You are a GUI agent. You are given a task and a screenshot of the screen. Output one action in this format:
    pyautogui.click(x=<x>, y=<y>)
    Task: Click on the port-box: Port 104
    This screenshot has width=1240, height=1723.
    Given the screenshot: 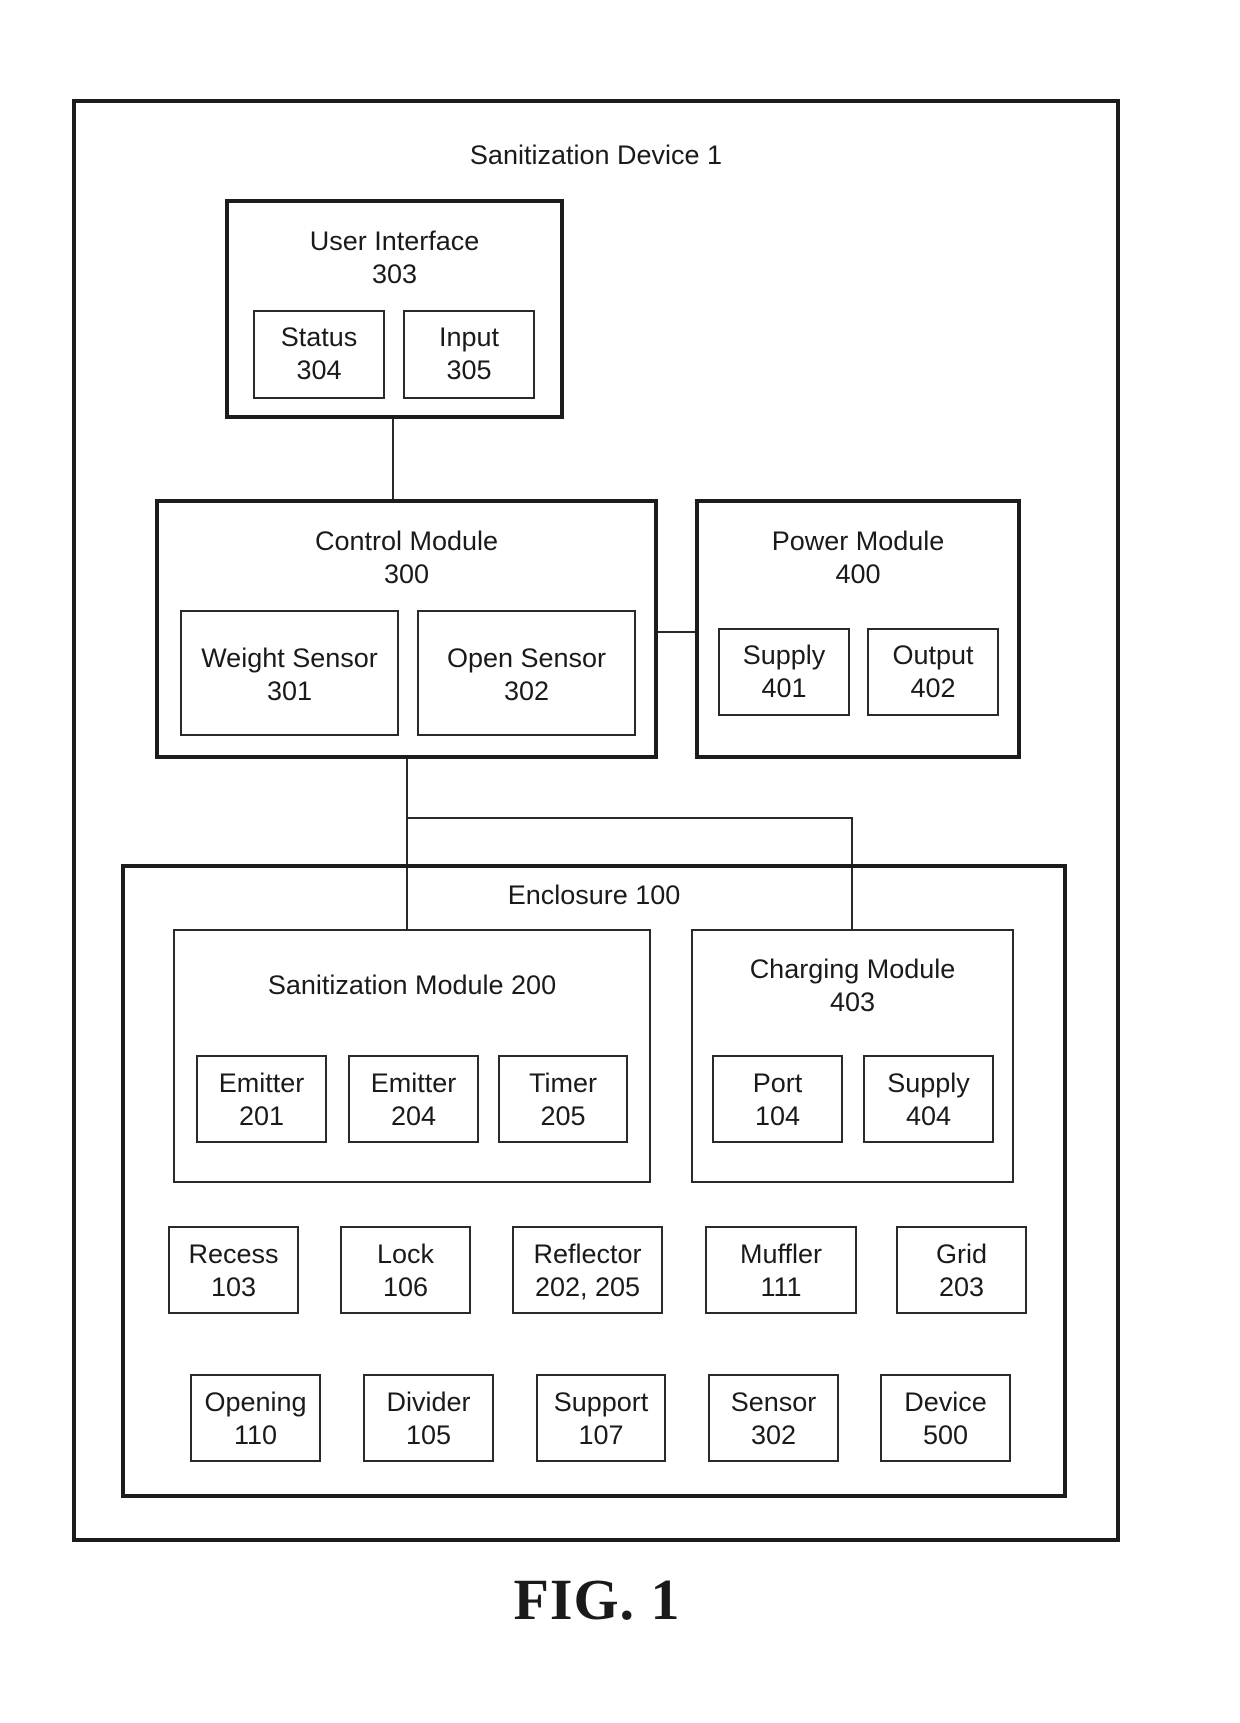 What is the action you would take?
    pyautogui.click(x=777, y=1099)
    